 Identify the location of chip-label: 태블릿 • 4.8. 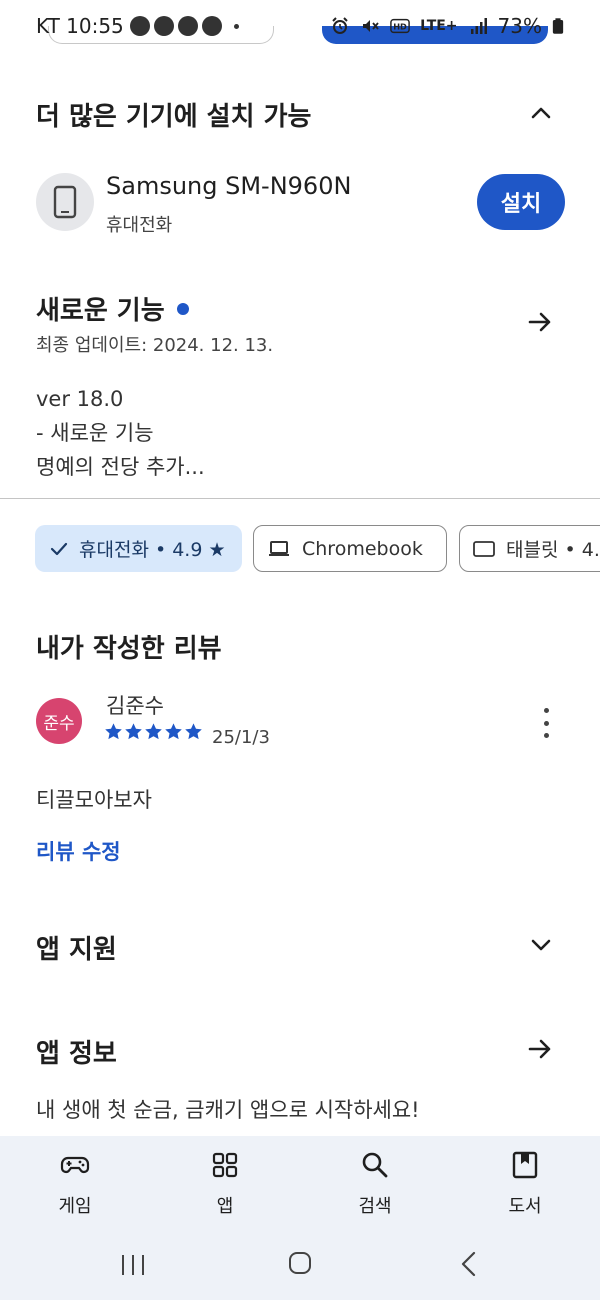
(553, 550).